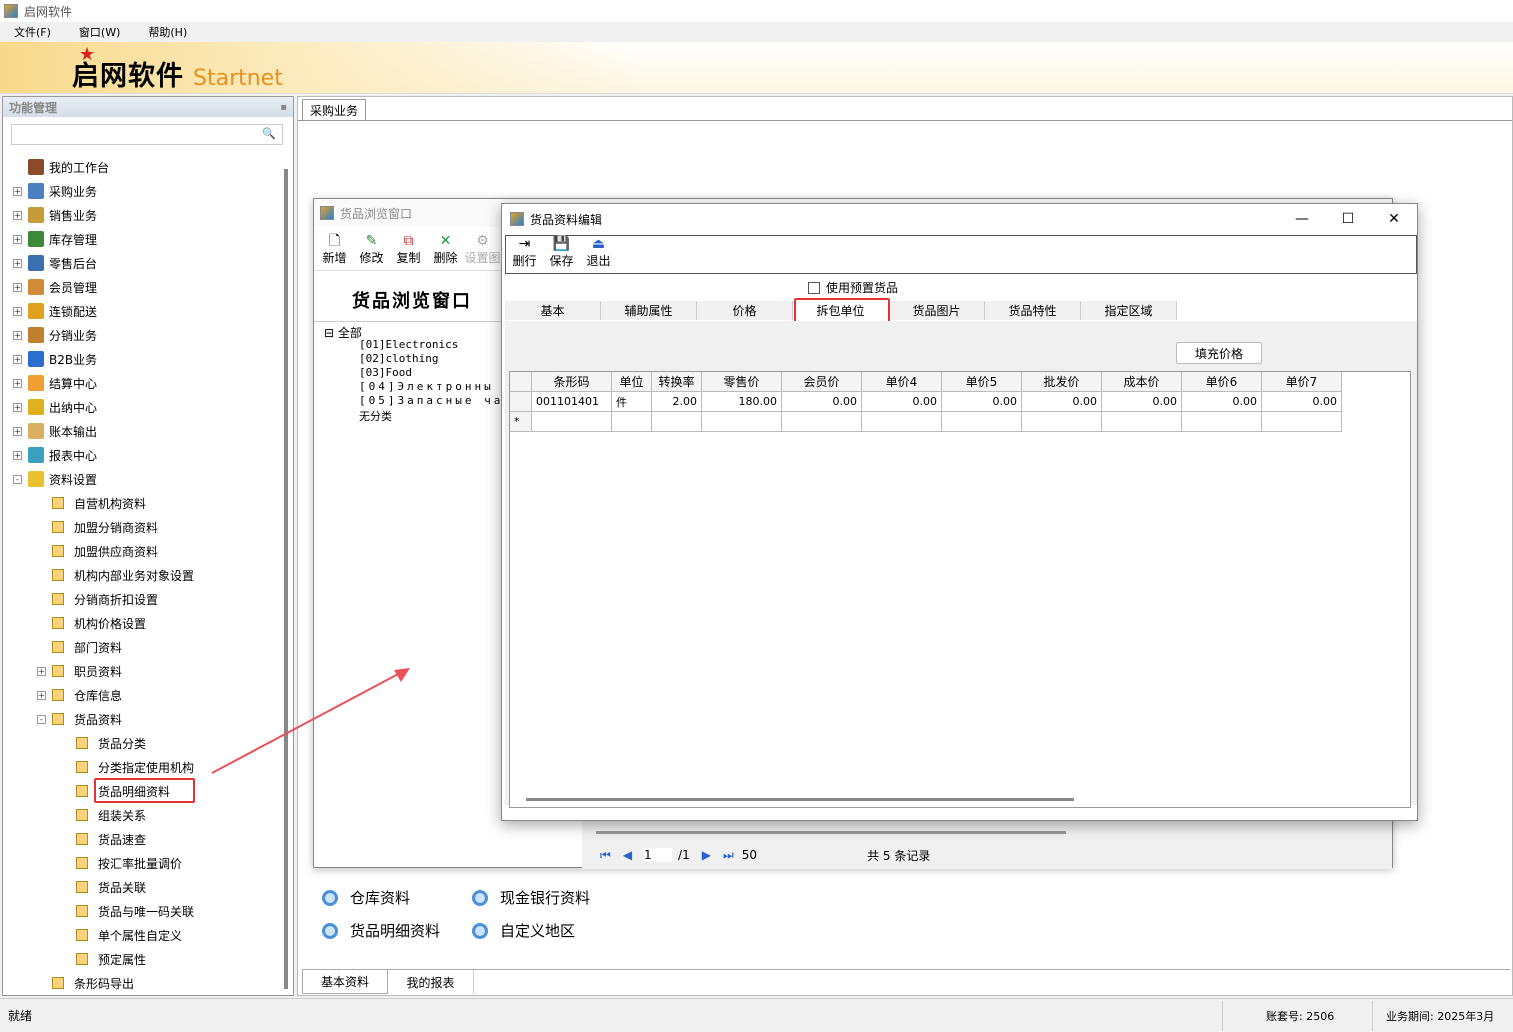 The height and width of the screenshot is (1032, 1513). Describe the element at coordinates (55, 407) in the screenshot. I see `sidebar-item: + 出纳中心` at that location.